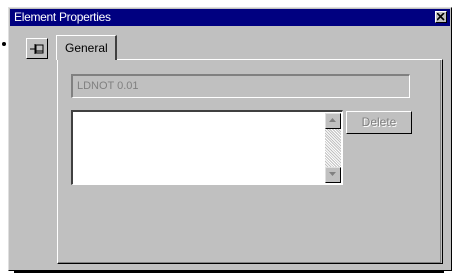 This screenshot has width=452, height=278. Describe the element at coordinates (230, 17) in the screenshot. I see `title-bar: Element Properties` at that location.